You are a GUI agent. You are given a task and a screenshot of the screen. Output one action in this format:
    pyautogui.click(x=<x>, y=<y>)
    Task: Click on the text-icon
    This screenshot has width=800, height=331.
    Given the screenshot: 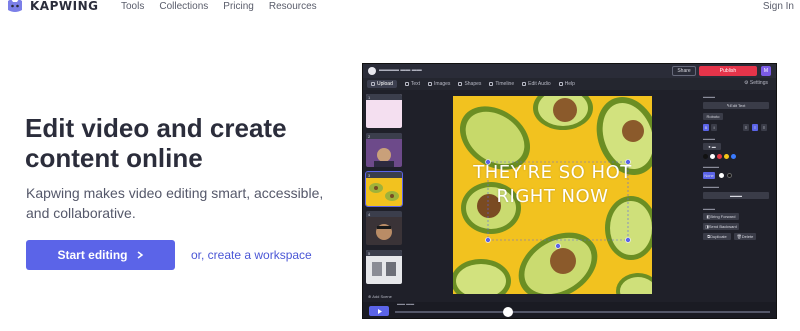 What is the action you would take?
    pyautogui.click(x=406, y=84)
    